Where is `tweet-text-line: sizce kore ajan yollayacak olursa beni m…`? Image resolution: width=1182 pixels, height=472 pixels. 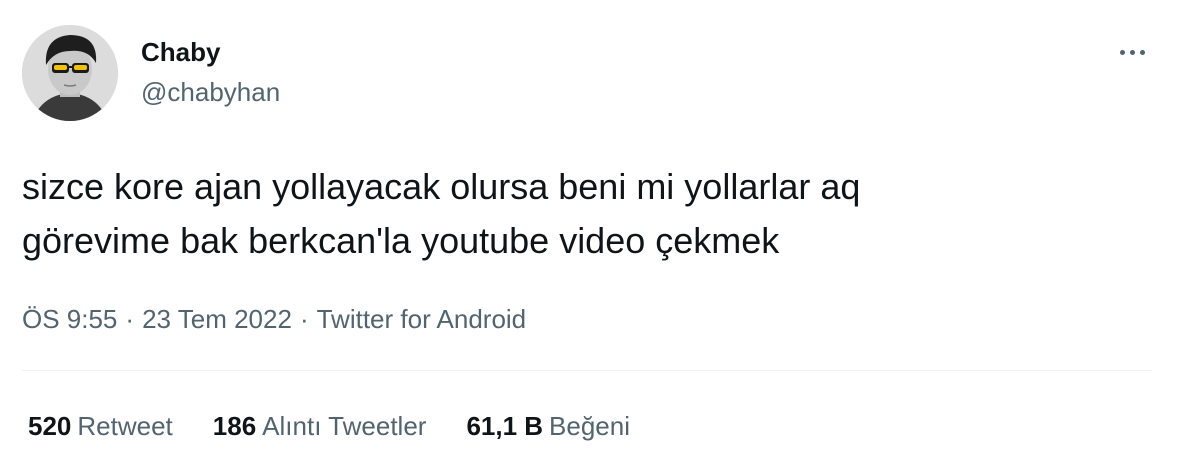
tweet-text-line: sizce kore ajan yollayacak olursa beni m… is located at coordinates (441, 186).